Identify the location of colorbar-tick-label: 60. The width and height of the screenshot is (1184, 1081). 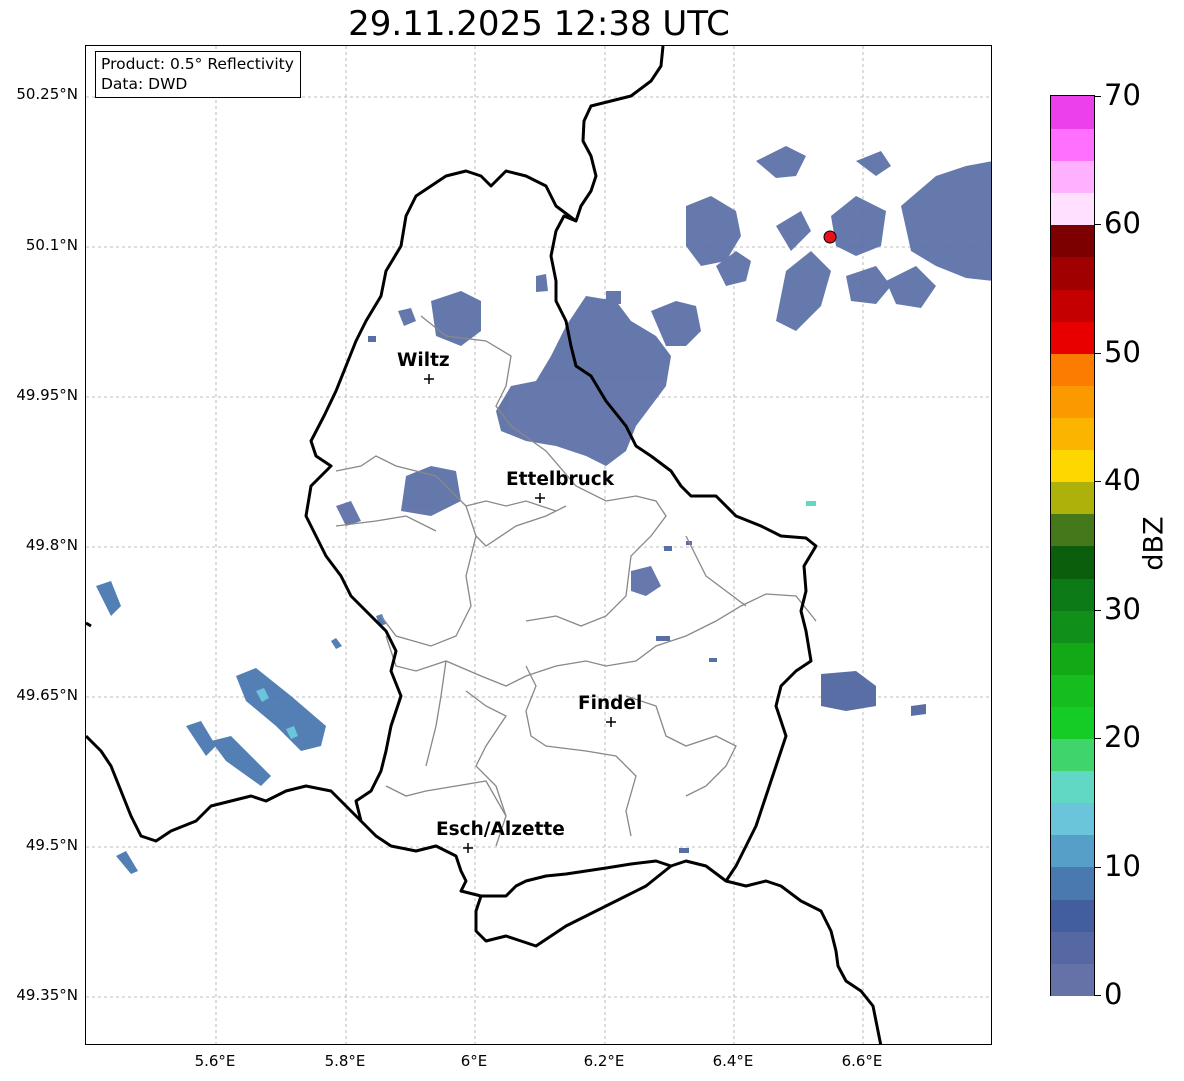
(1122, 223).